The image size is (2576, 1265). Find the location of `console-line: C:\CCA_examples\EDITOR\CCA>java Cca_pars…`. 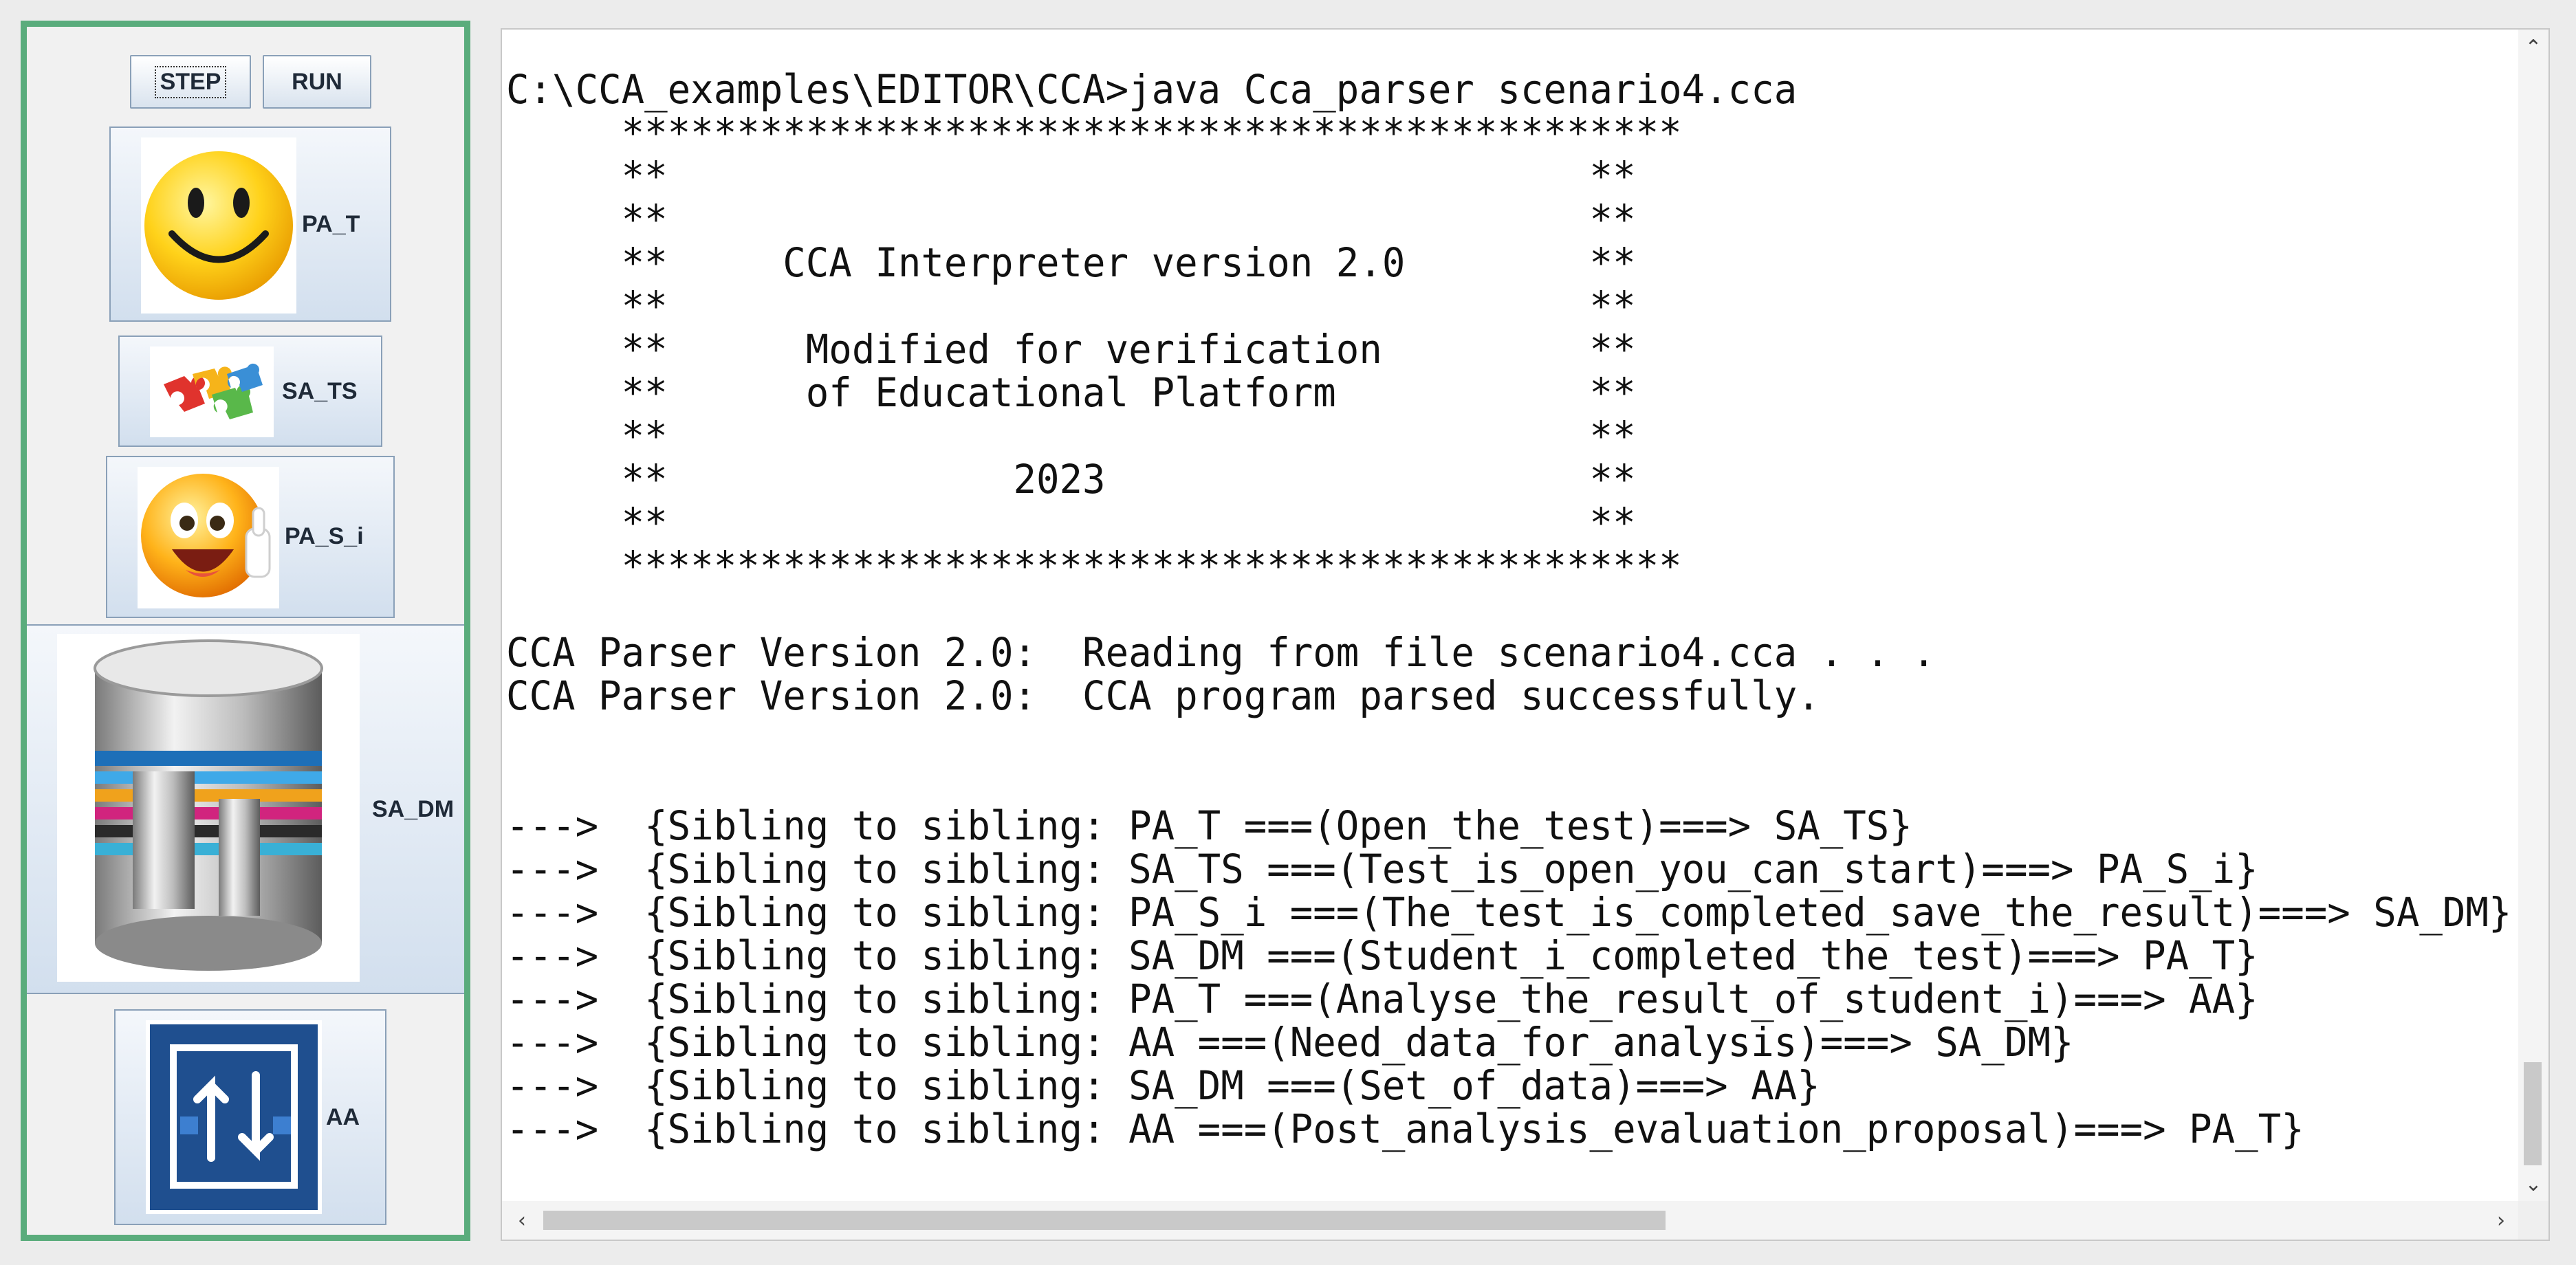

console-line: C:\CCA_examples\EDITOR\CCA>java Cca_pars… is located at coordinates (1152, 89).